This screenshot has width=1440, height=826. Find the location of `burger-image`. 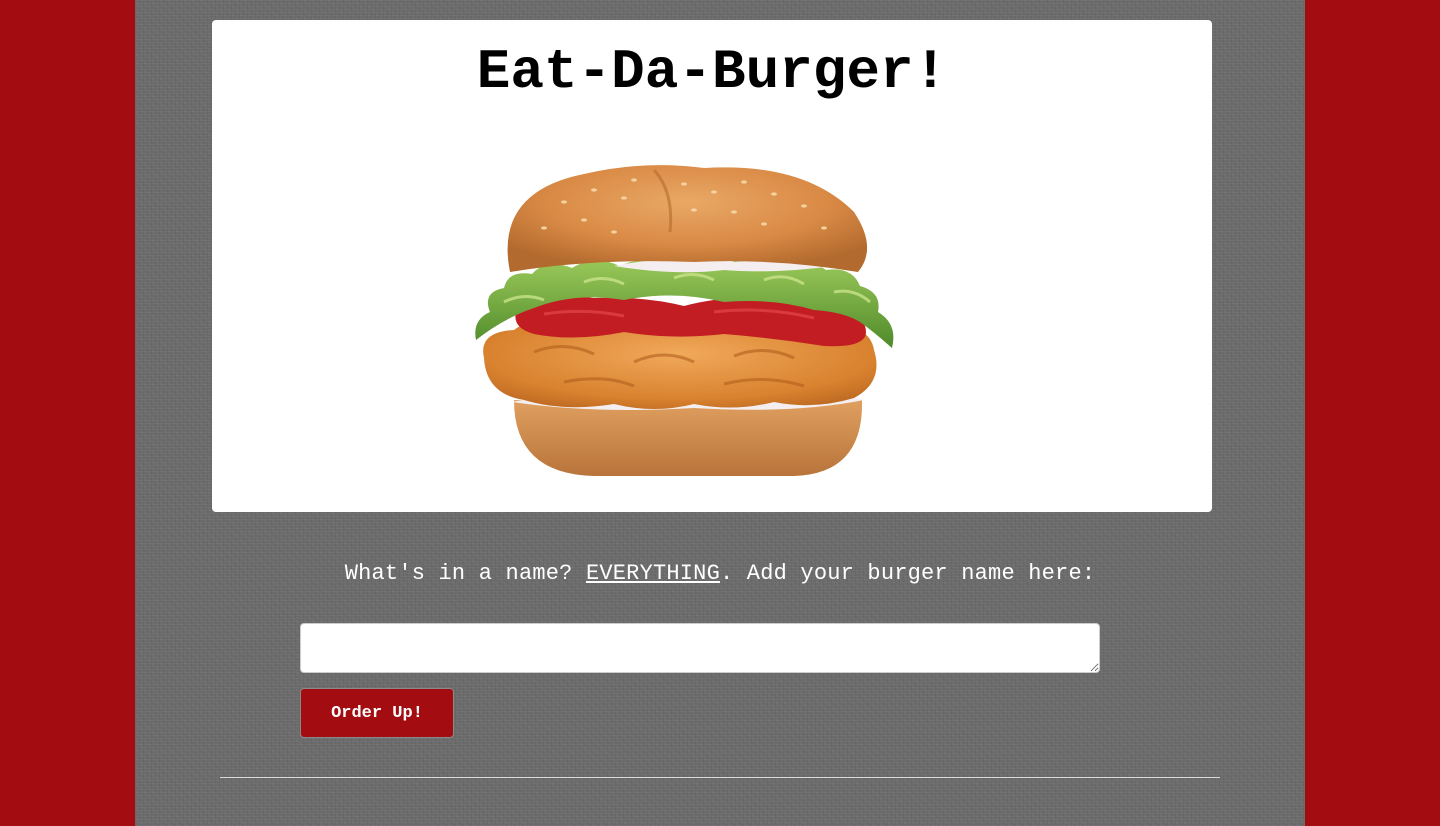

burger-image is located at coordinates (684, 320).